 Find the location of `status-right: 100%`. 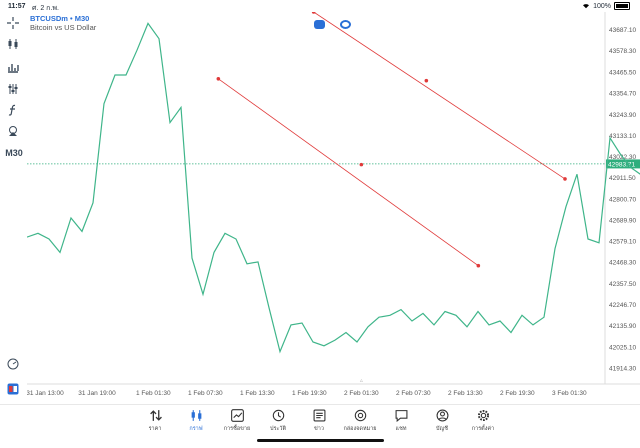

status-right: 100% is located at coordinates (606, 6).